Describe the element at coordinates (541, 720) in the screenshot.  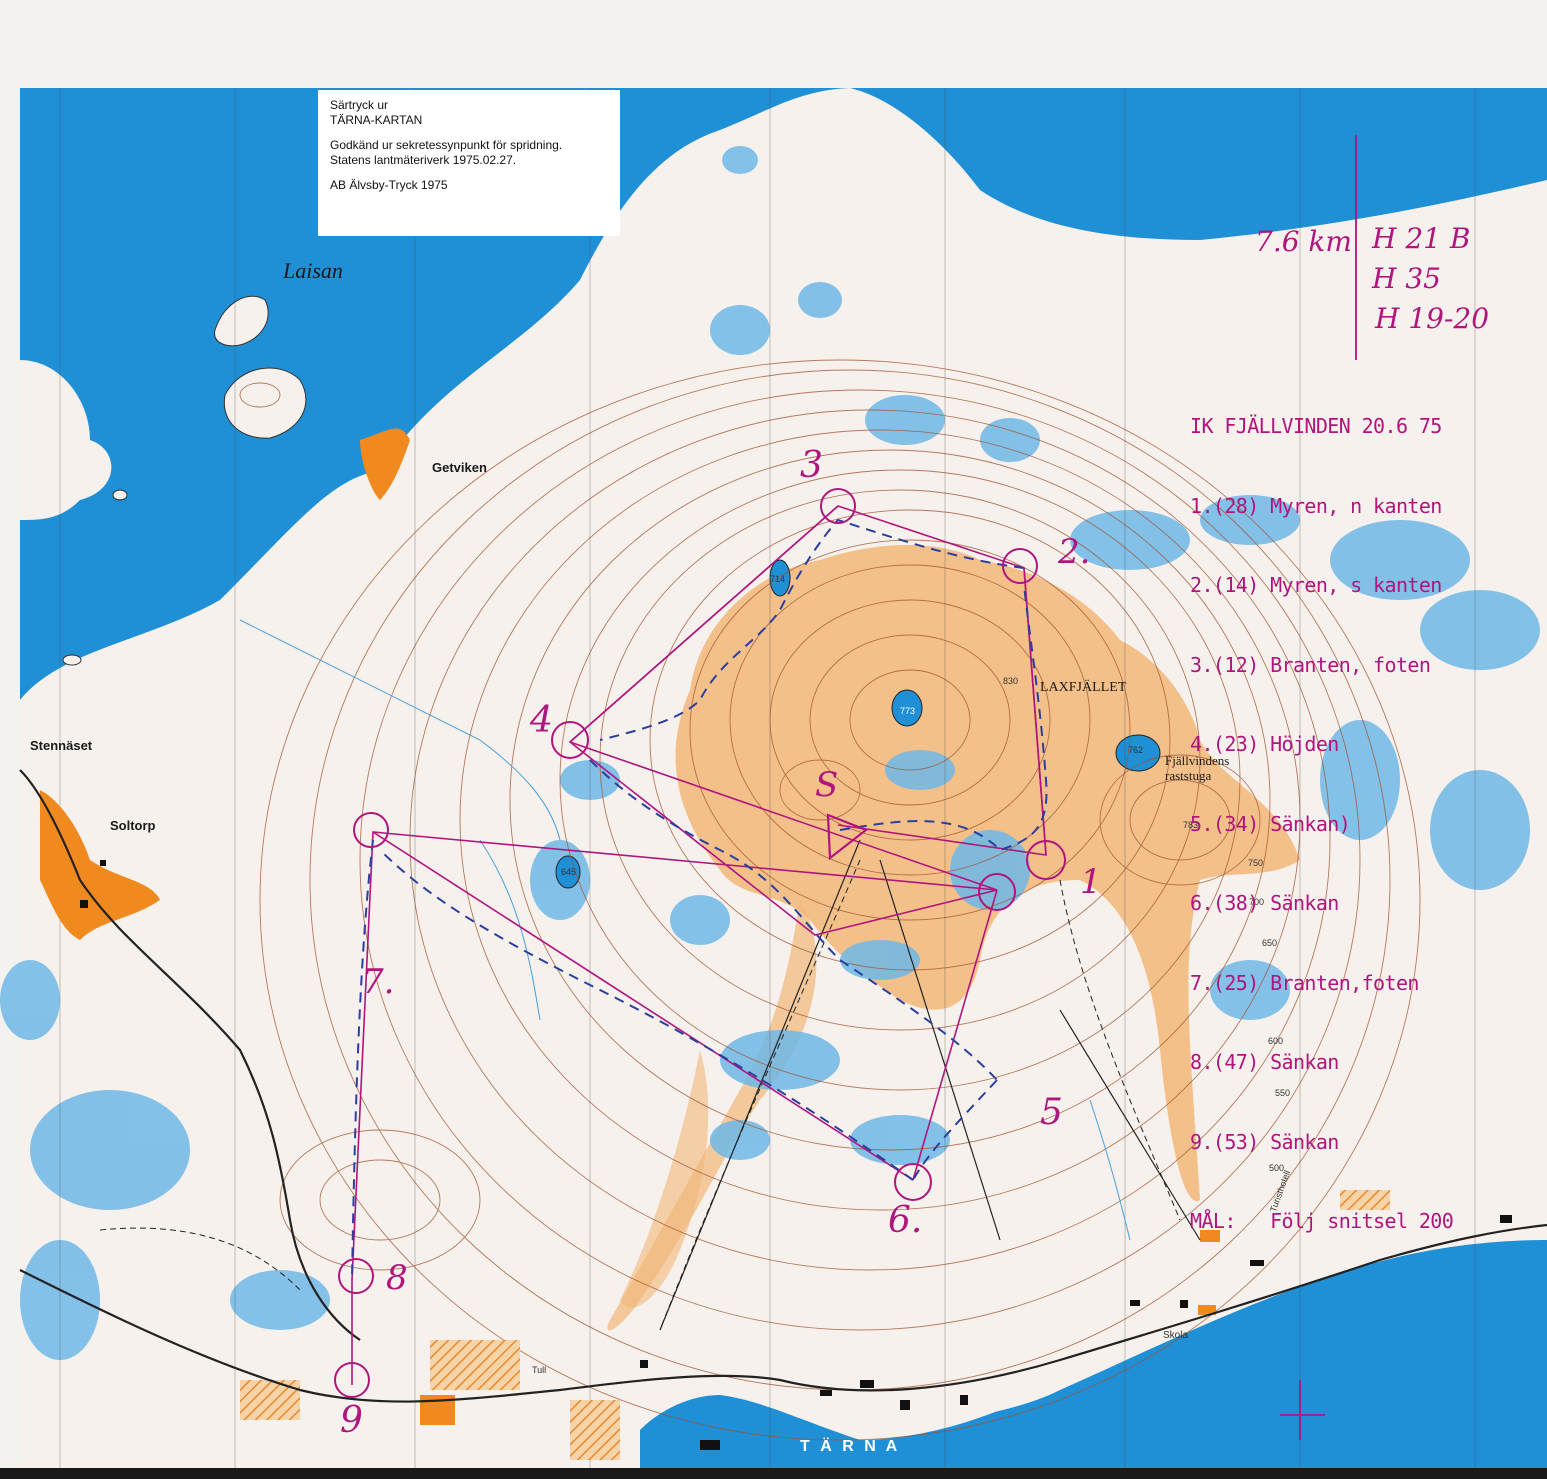
I see `control-number-4: 4` at that location.